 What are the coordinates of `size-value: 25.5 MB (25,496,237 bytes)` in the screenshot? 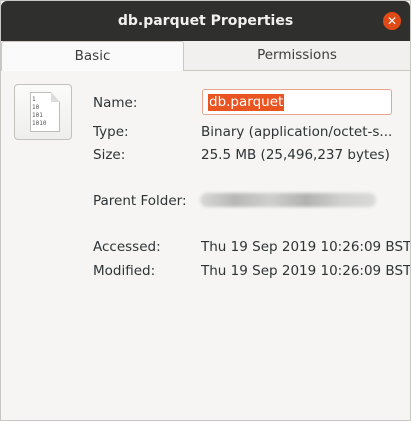 It's located at (295, 155).